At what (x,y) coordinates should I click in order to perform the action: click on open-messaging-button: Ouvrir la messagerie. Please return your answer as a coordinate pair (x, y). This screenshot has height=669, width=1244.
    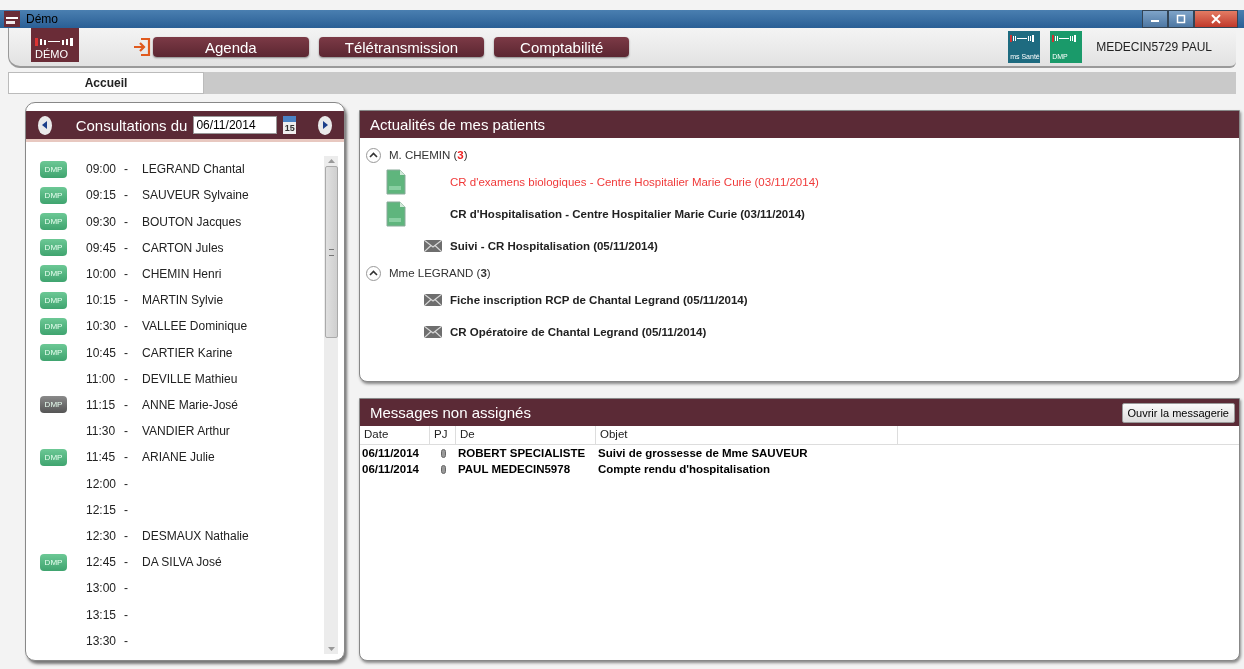
    Looking at the image, I should click on (1178, 412).